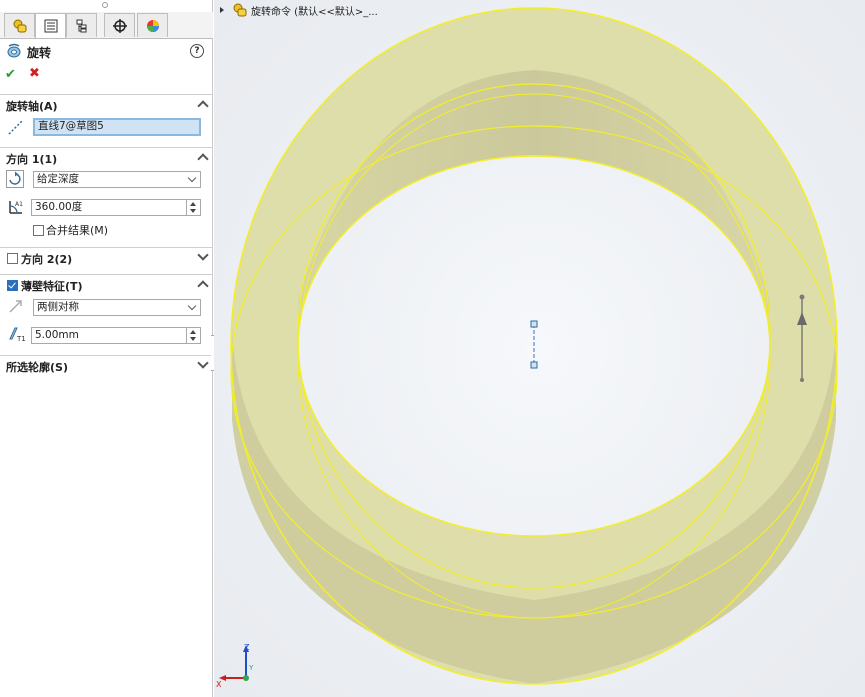 This screenshot has width=865, height=697. What do you see at coordinates (117, 127) in the screenshot?
I see `axis-selection-field: 直线7@草图5` at bounding box center [117, 127].